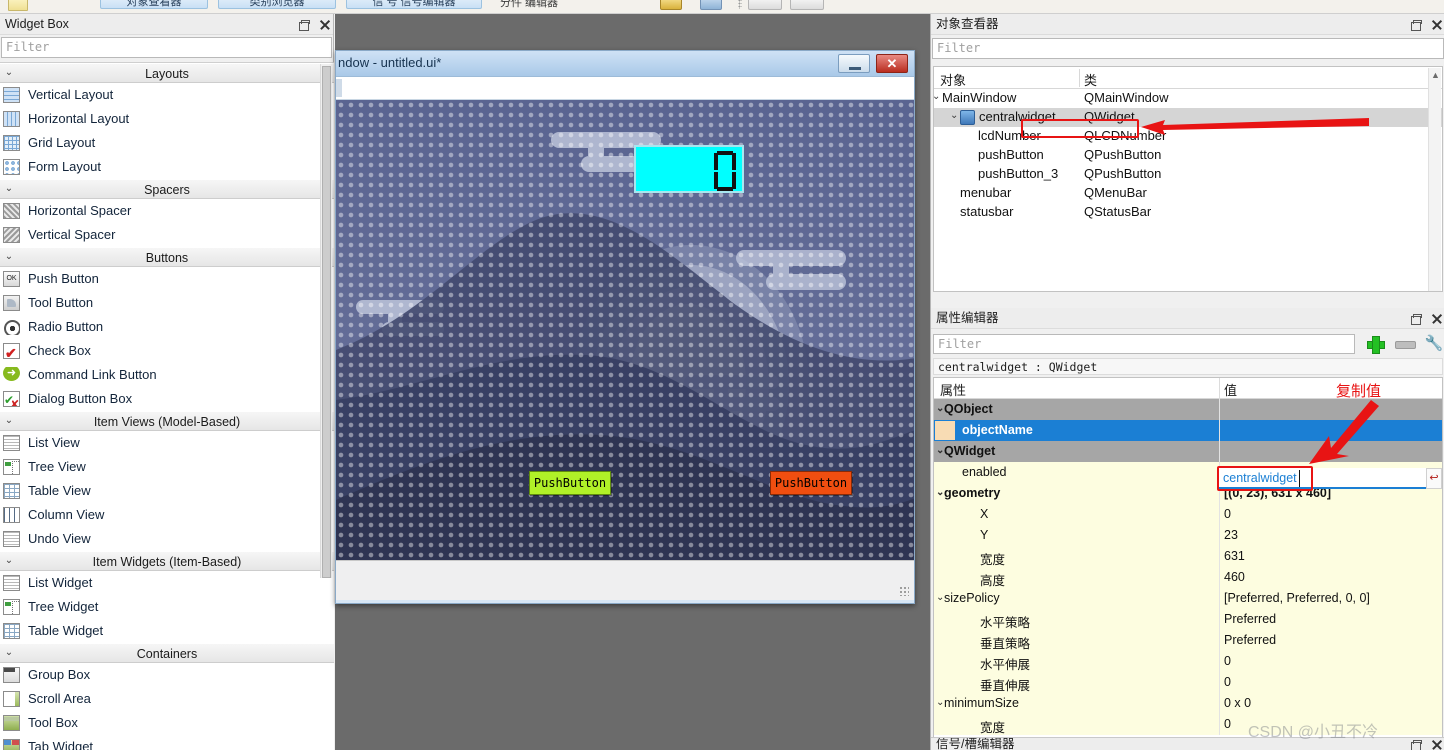 The height and width of the screenshot is (750, 1444). Describe the element at coordinates (167, 631) in the screenshot. I see `widget-box-item: Table Widget` at that location.